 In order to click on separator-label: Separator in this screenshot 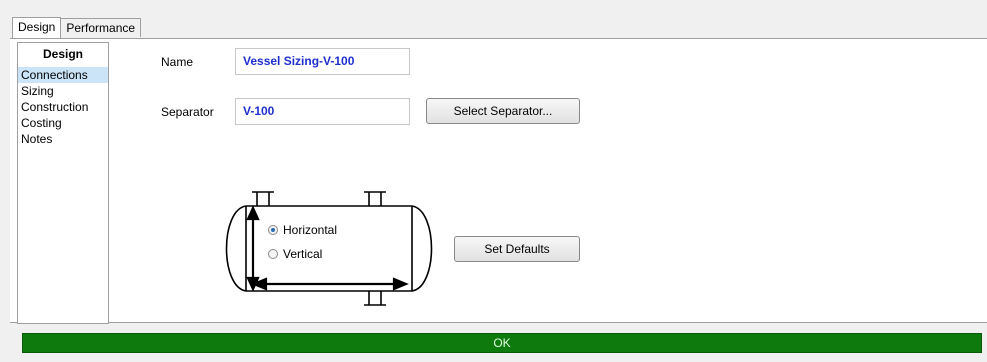, I will do `click(187, 112)`.